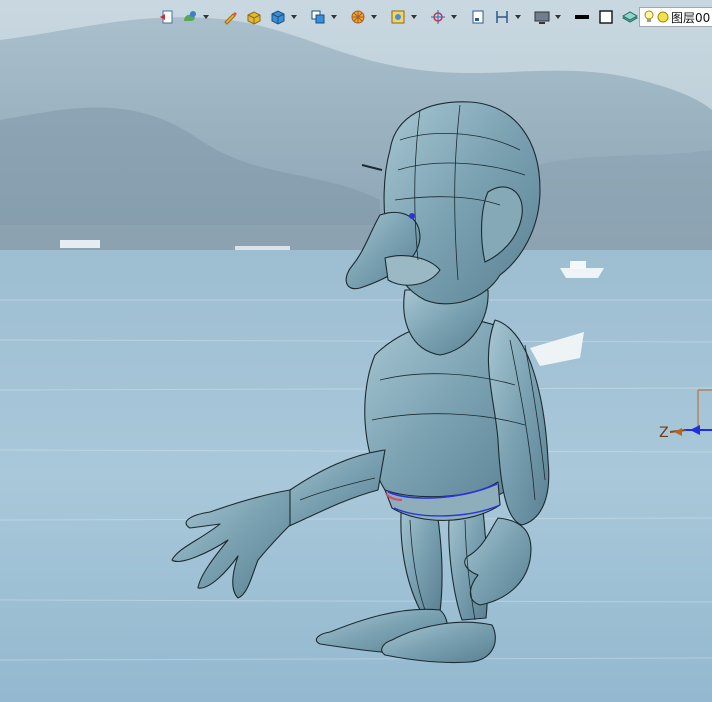  Describe the element at coordinates (664, 433) in the screenshot. I see `z-axis-label: Z` at that location.